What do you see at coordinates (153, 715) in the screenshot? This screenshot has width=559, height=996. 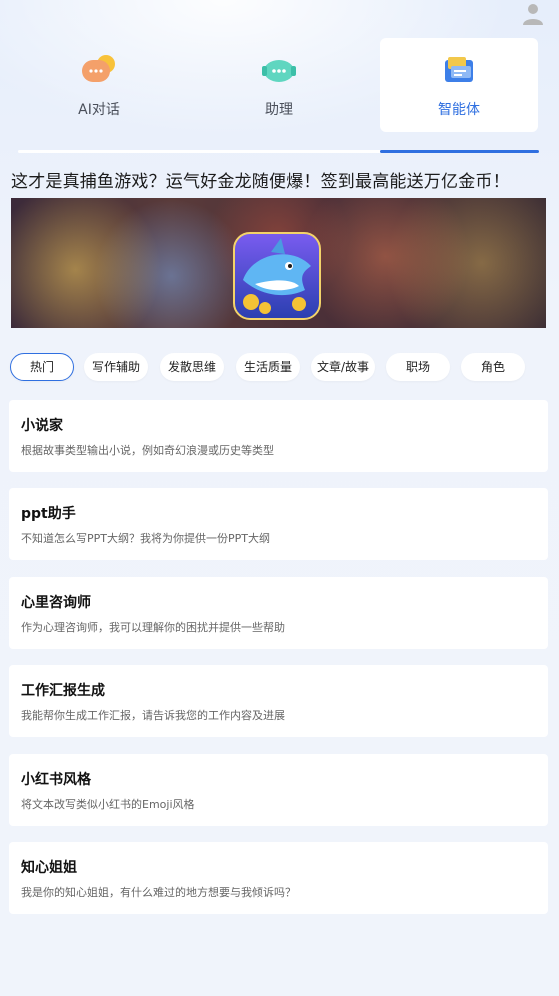 I see `card-description: 我能帮你生成工作汇报，请告诉我您的工作内容及进展` at bounding box center [153, 715].